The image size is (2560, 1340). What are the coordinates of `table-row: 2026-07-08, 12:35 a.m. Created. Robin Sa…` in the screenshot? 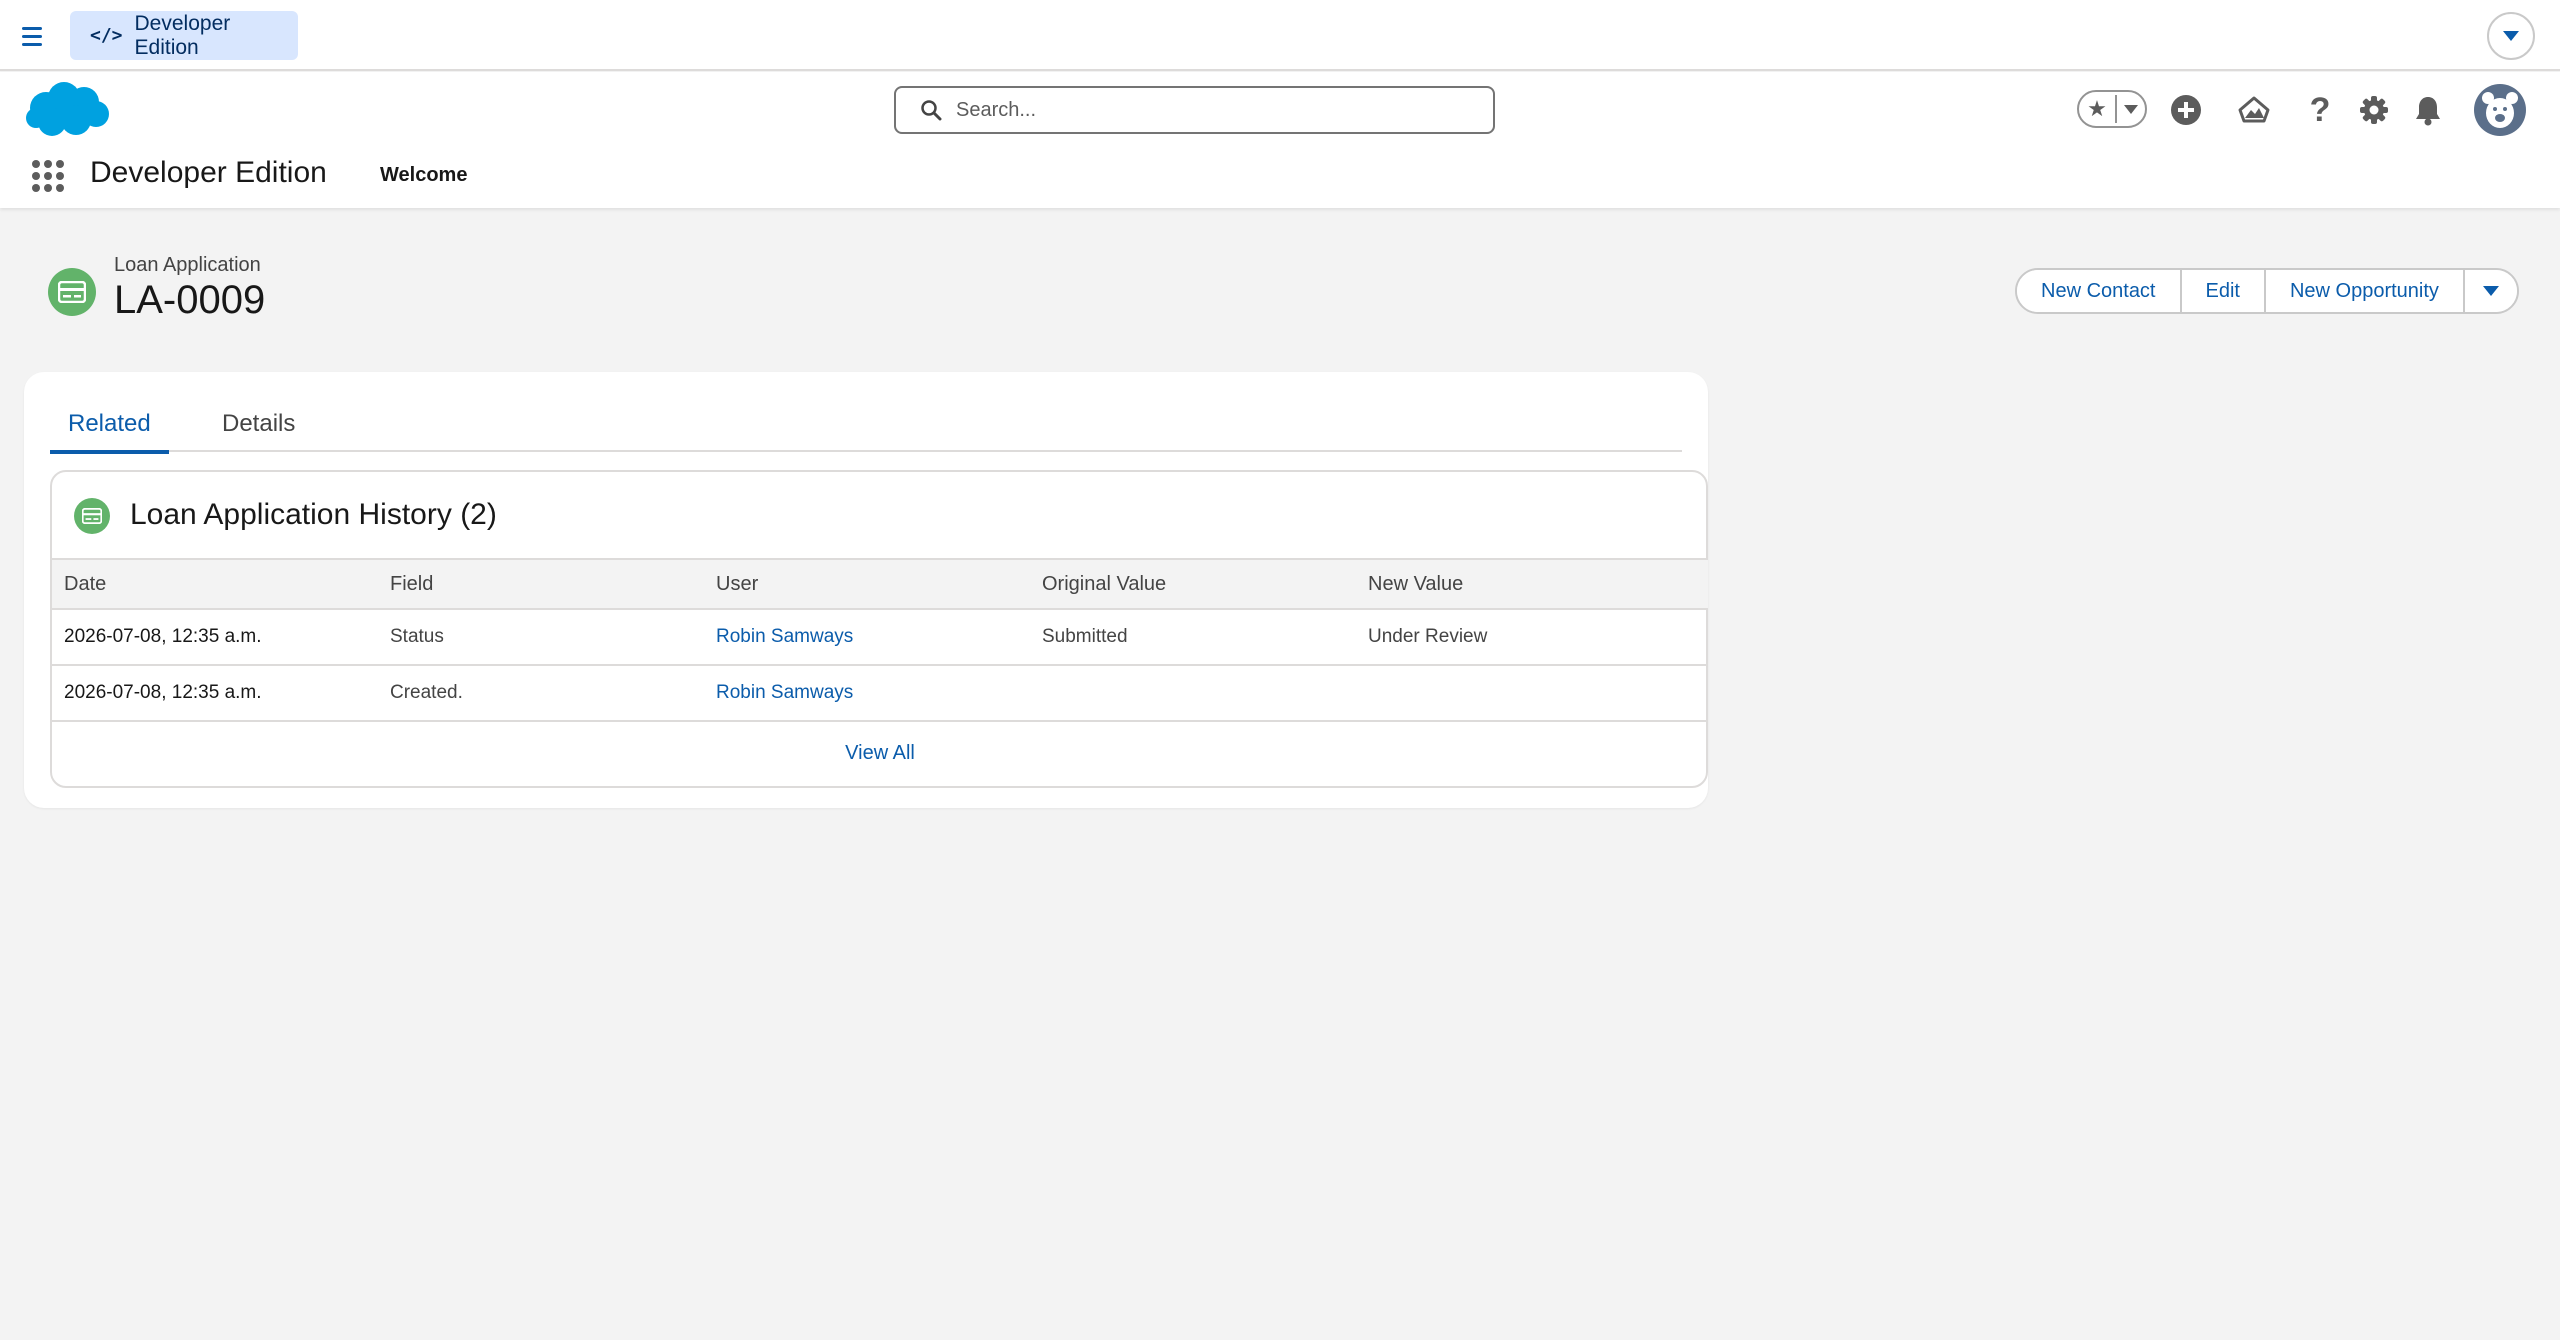 It's located at (880, 694).